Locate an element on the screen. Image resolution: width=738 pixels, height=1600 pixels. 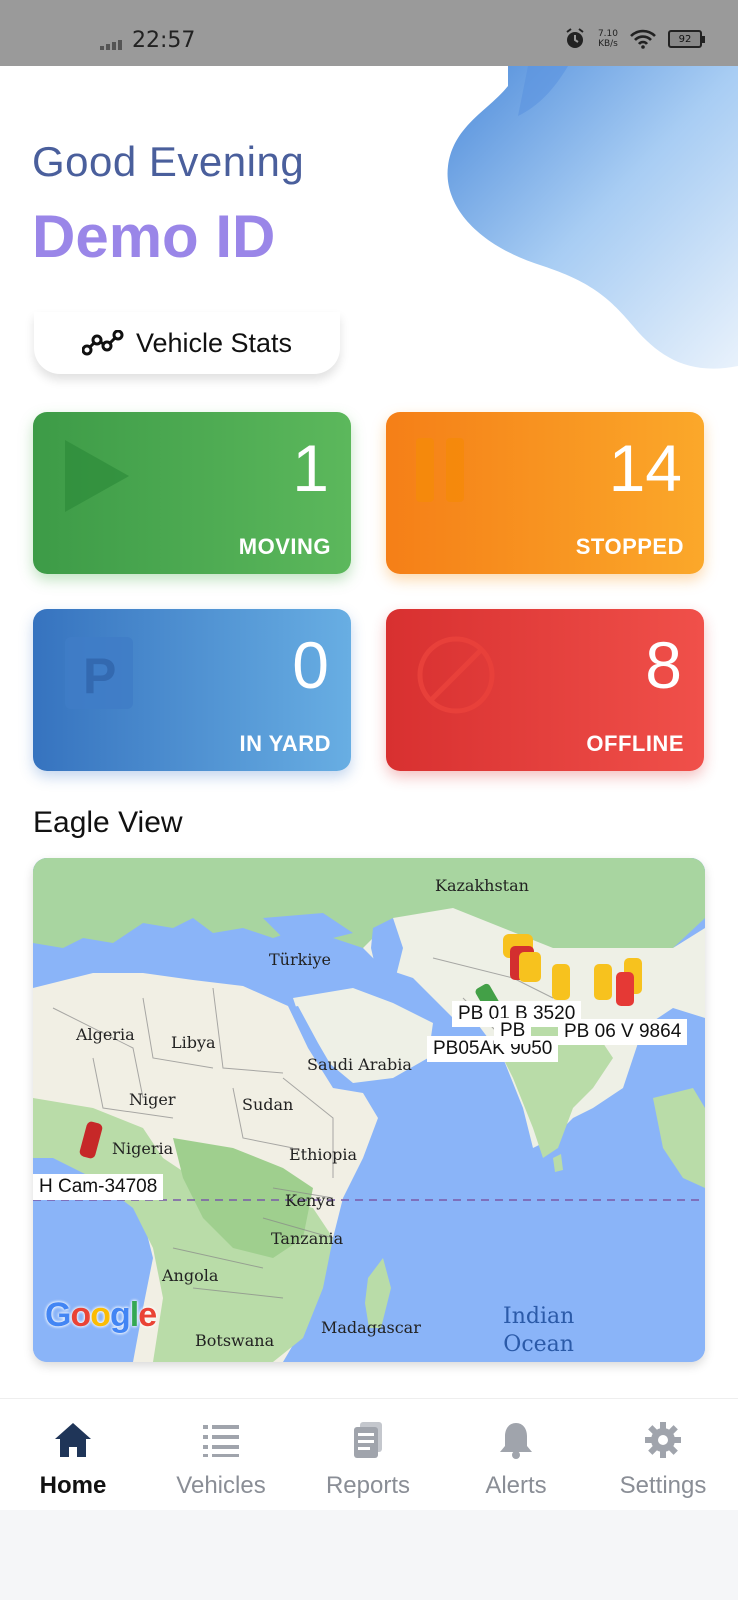
map-label-indian-ocean: Indian Ocean is located at coordinates (539, 1330).